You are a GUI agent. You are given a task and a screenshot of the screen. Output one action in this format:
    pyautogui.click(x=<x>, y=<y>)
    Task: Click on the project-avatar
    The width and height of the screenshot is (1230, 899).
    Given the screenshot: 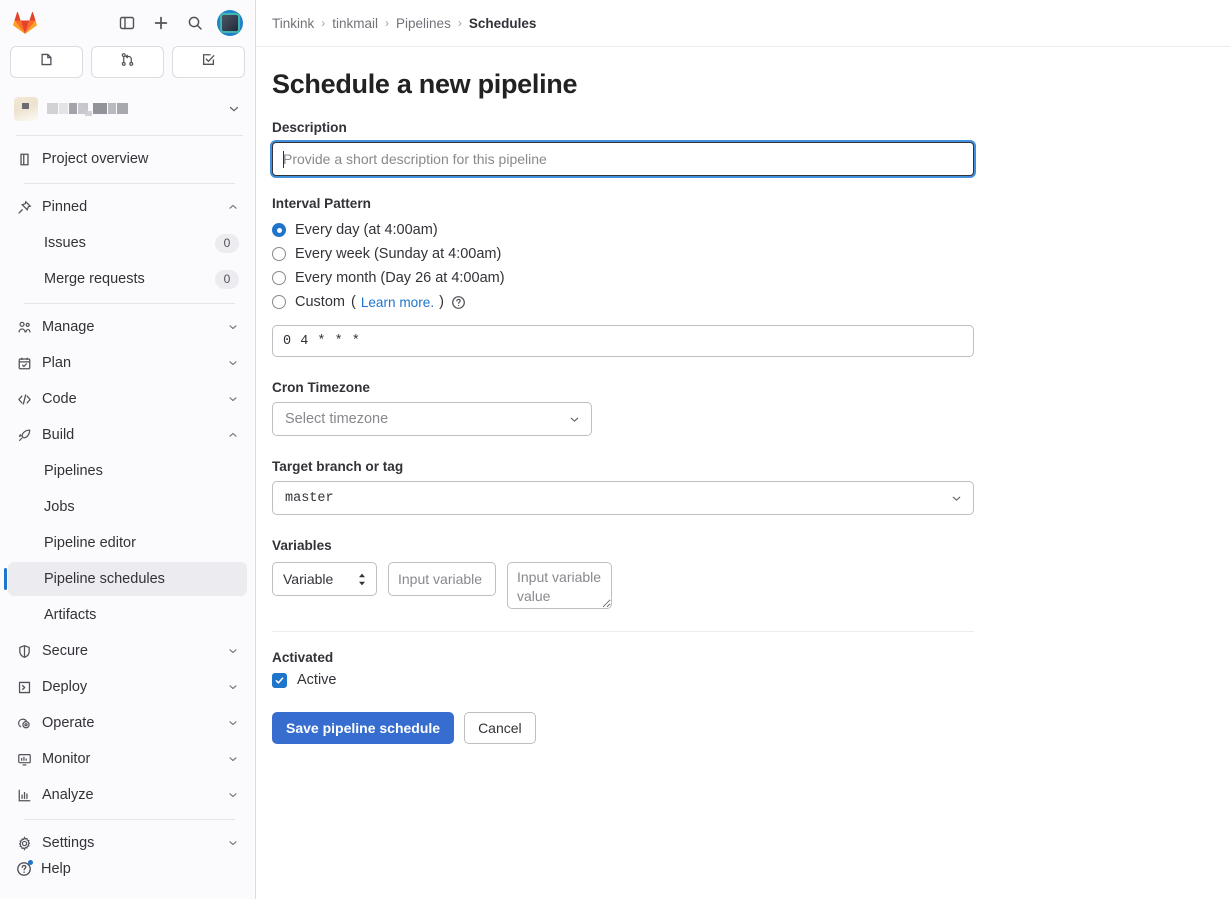 What is the action you would take?
    pyautogui.click(x=26, y=109)
    